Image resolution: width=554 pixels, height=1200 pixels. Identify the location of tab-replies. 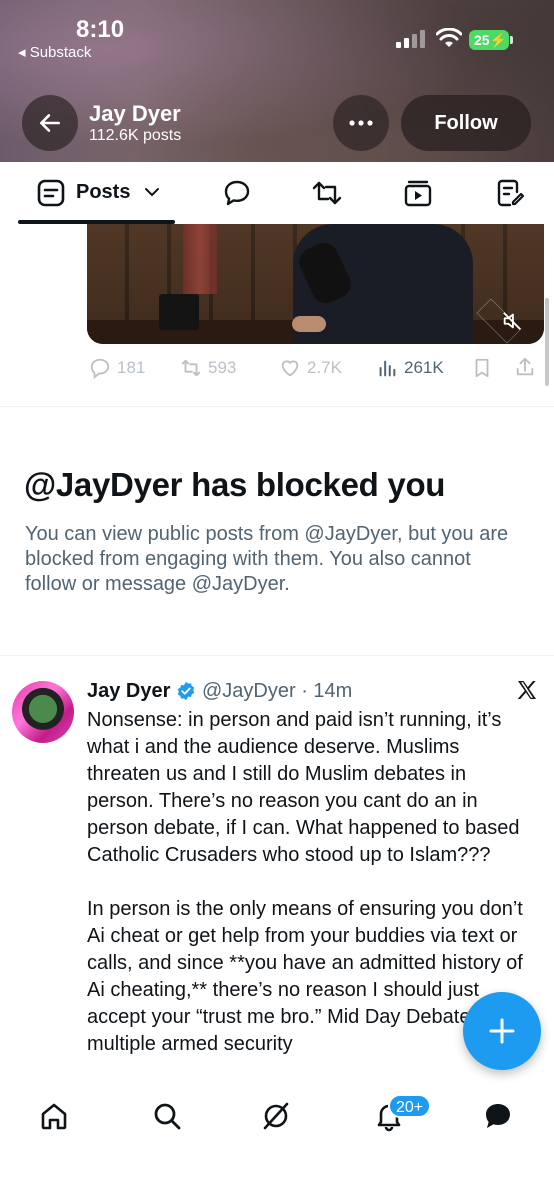
(237, 193).